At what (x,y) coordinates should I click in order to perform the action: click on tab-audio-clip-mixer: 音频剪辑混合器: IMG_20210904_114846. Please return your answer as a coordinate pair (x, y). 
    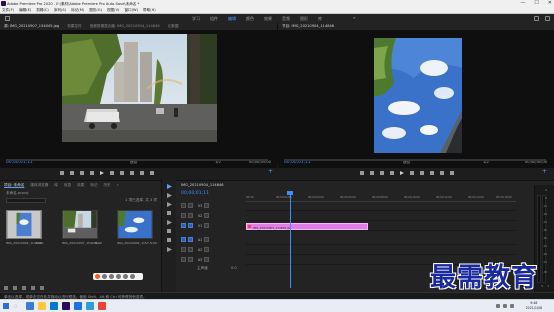
    Looking at the image, I should click on (125, 26).